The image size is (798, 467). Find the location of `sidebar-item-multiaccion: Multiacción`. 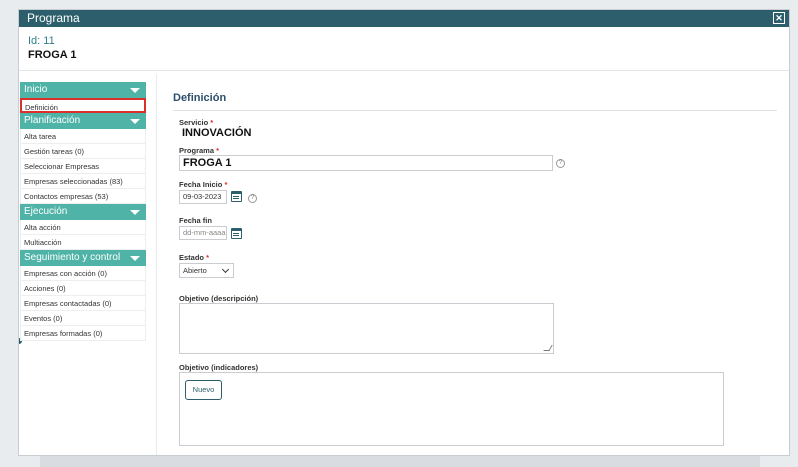

sidebar-item-multiaccion: Multiacción is located at coordinates (83, 242).